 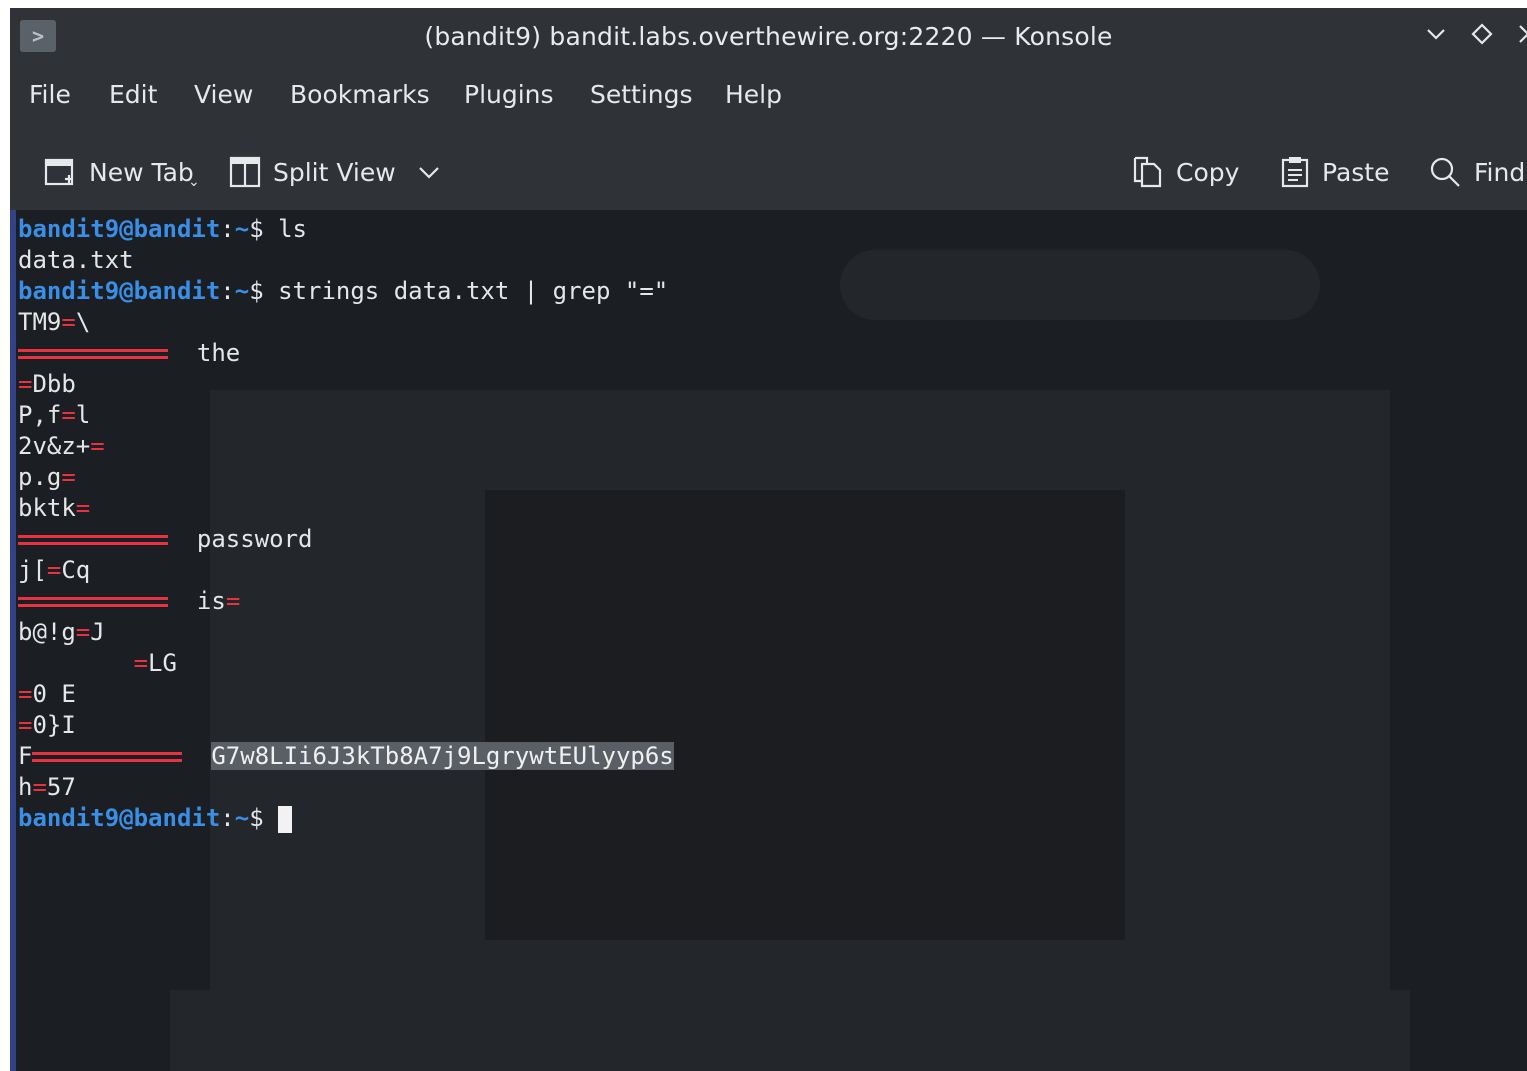 What do you see at coordinates (59, 172) in the screenshot?
I see `new-tab-icon` at bounding box center [59, 172].